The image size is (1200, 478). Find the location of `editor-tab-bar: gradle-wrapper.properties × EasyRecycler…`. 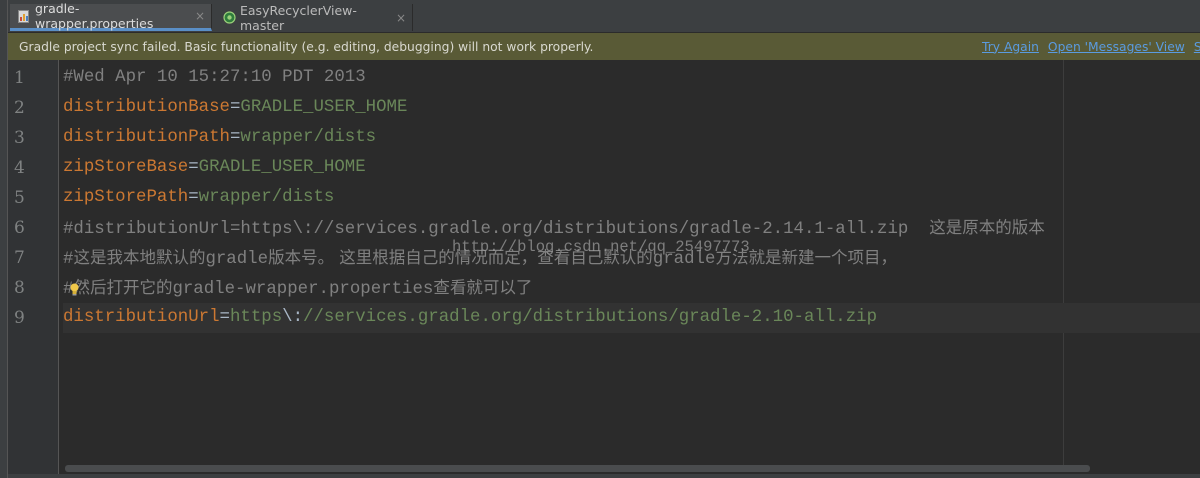

editor-tab-bar: gradle-wrapper.properties × EasyRecycler… is located at coordinates (600, 16).